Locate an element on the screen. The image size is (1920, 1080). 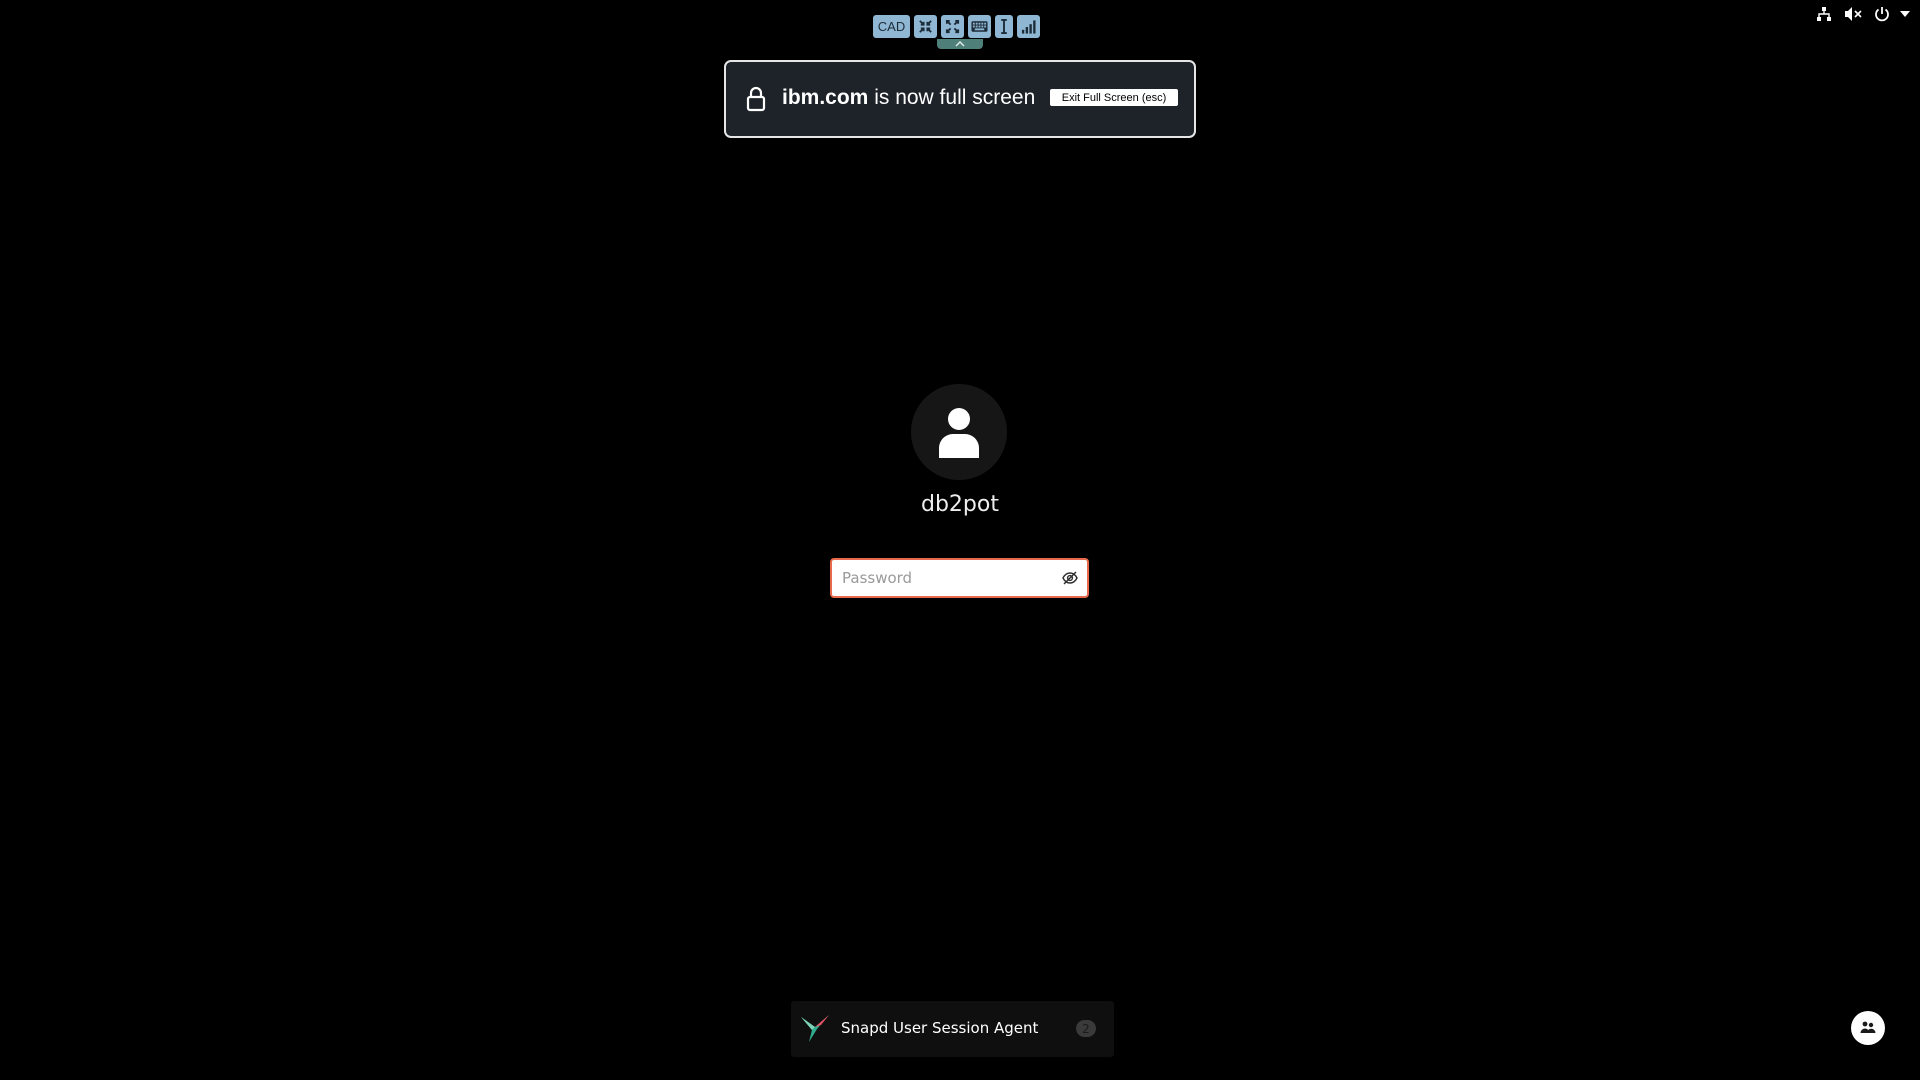
connection-quality-button is located at coordinates (1028, 26).